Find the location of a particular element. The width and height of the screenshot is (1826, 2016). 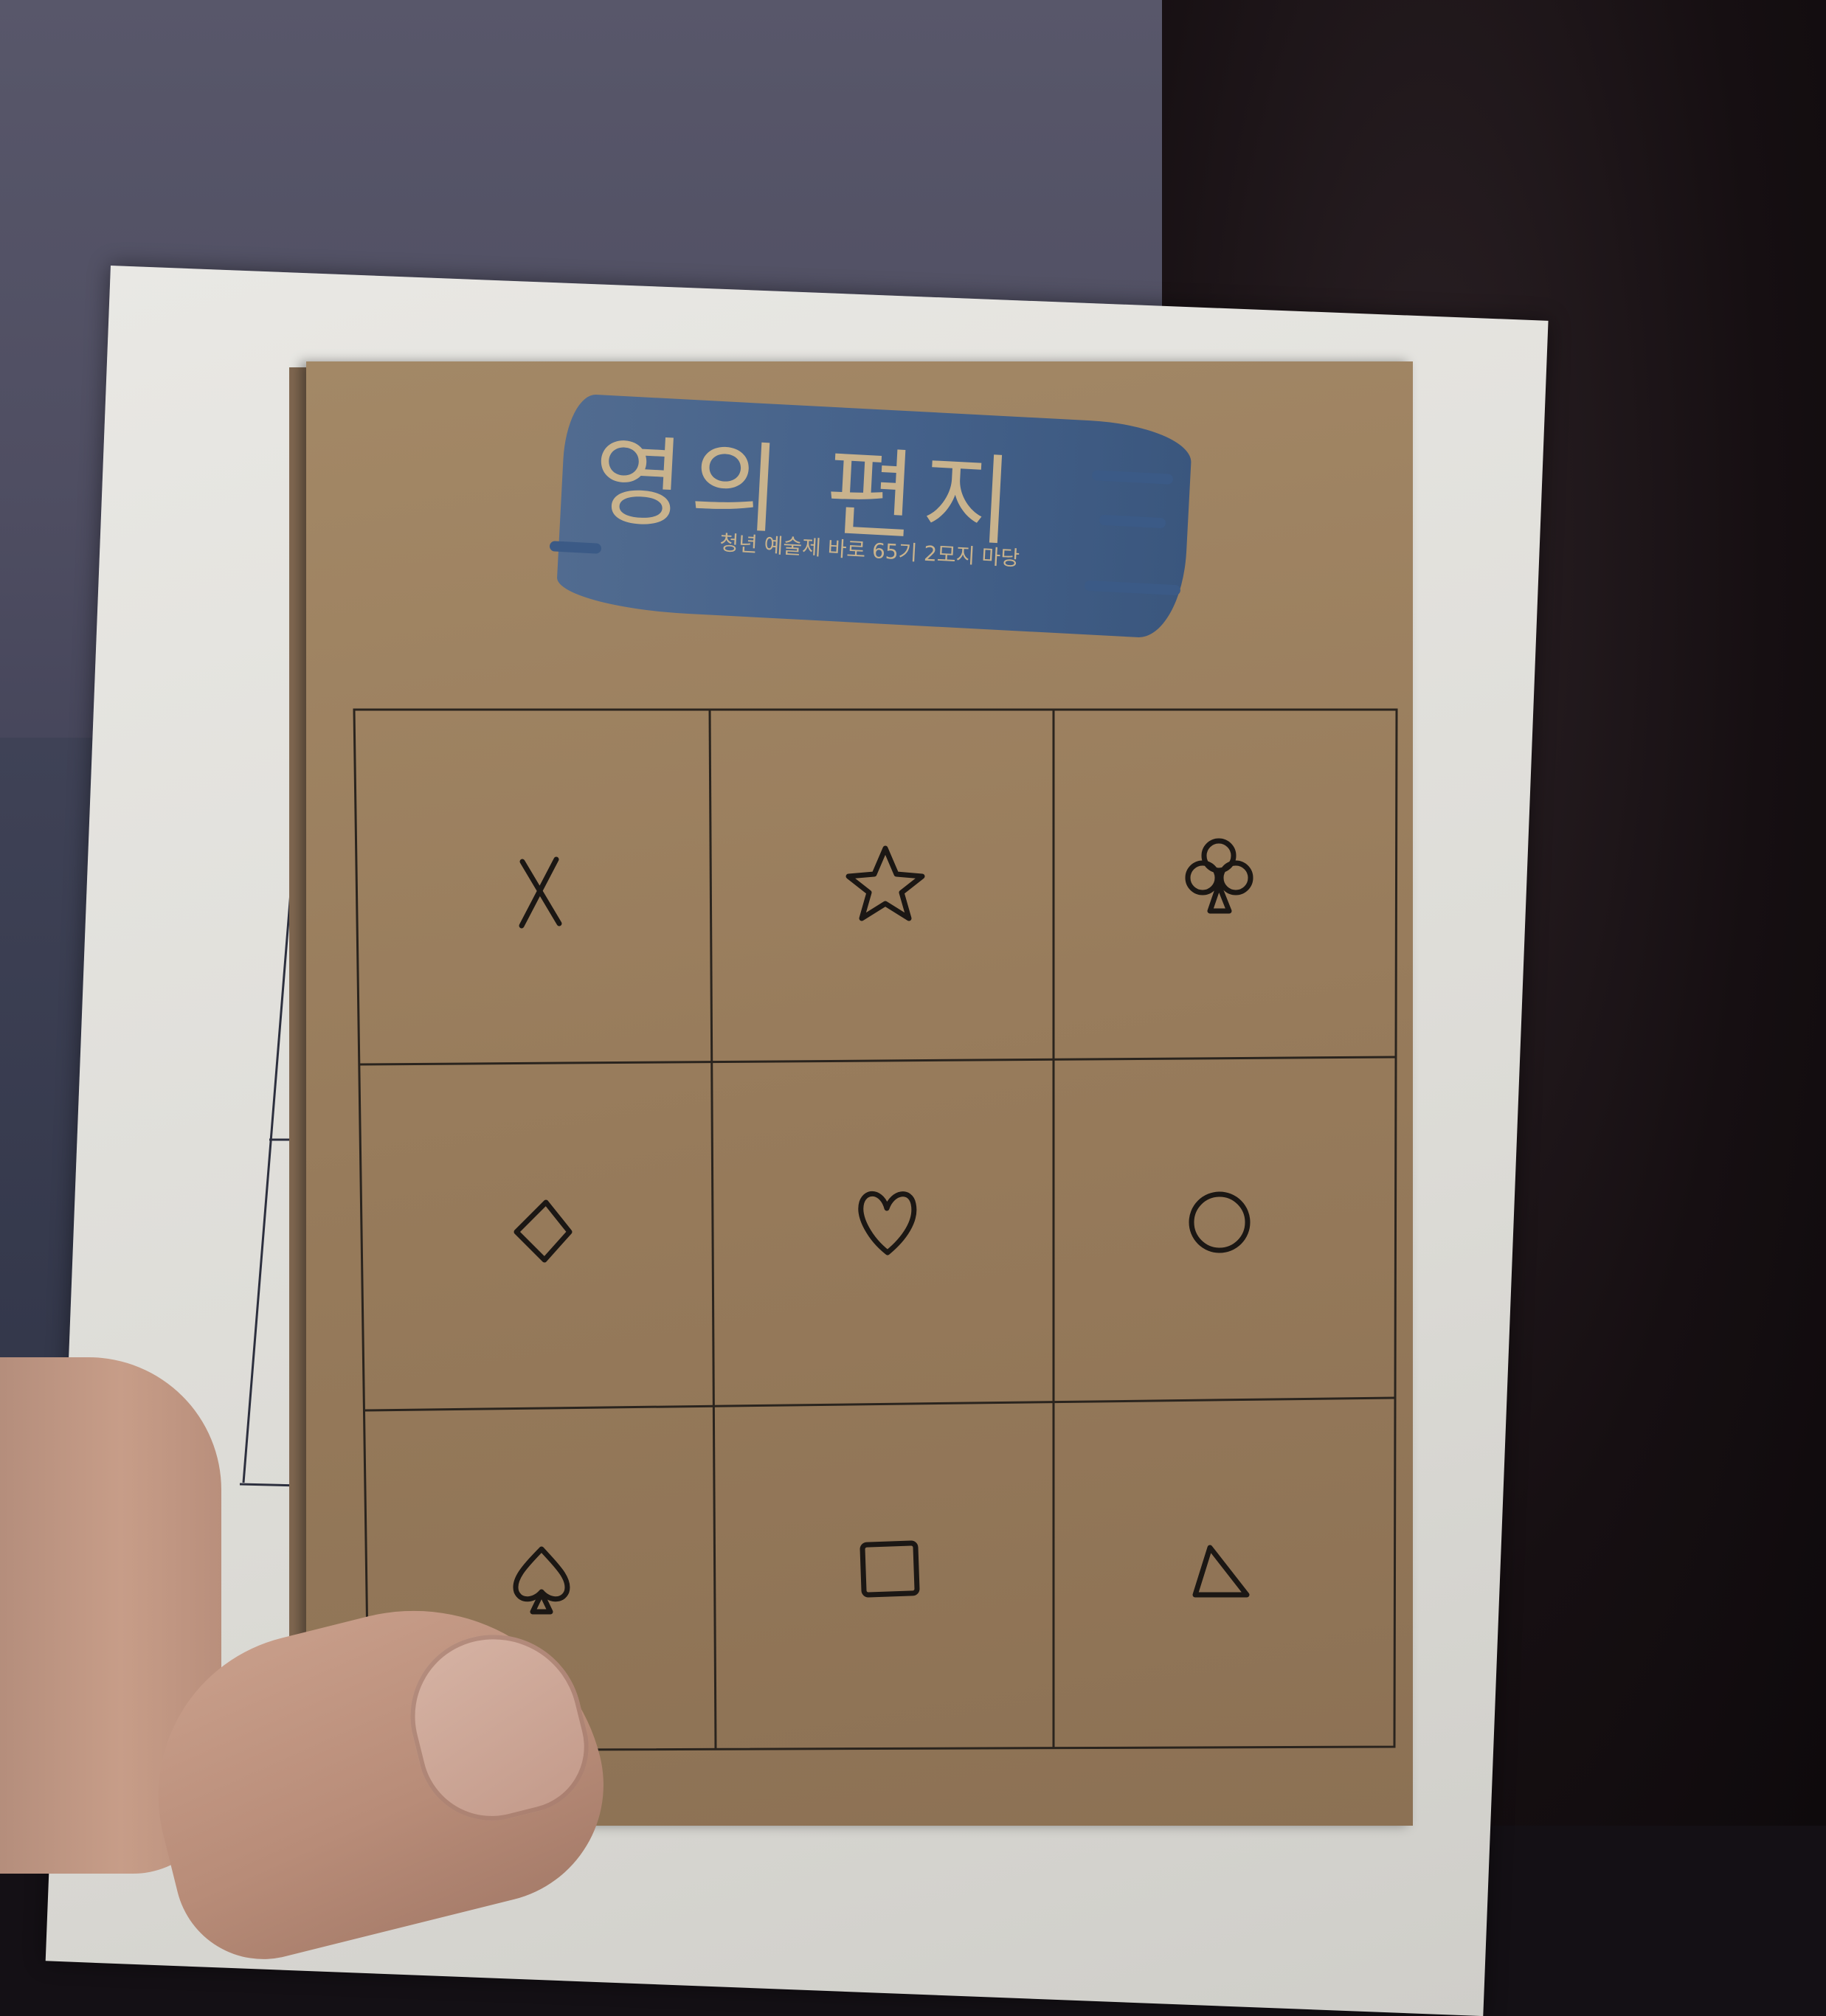

heart-icon is located at coordinates (887, 1223).